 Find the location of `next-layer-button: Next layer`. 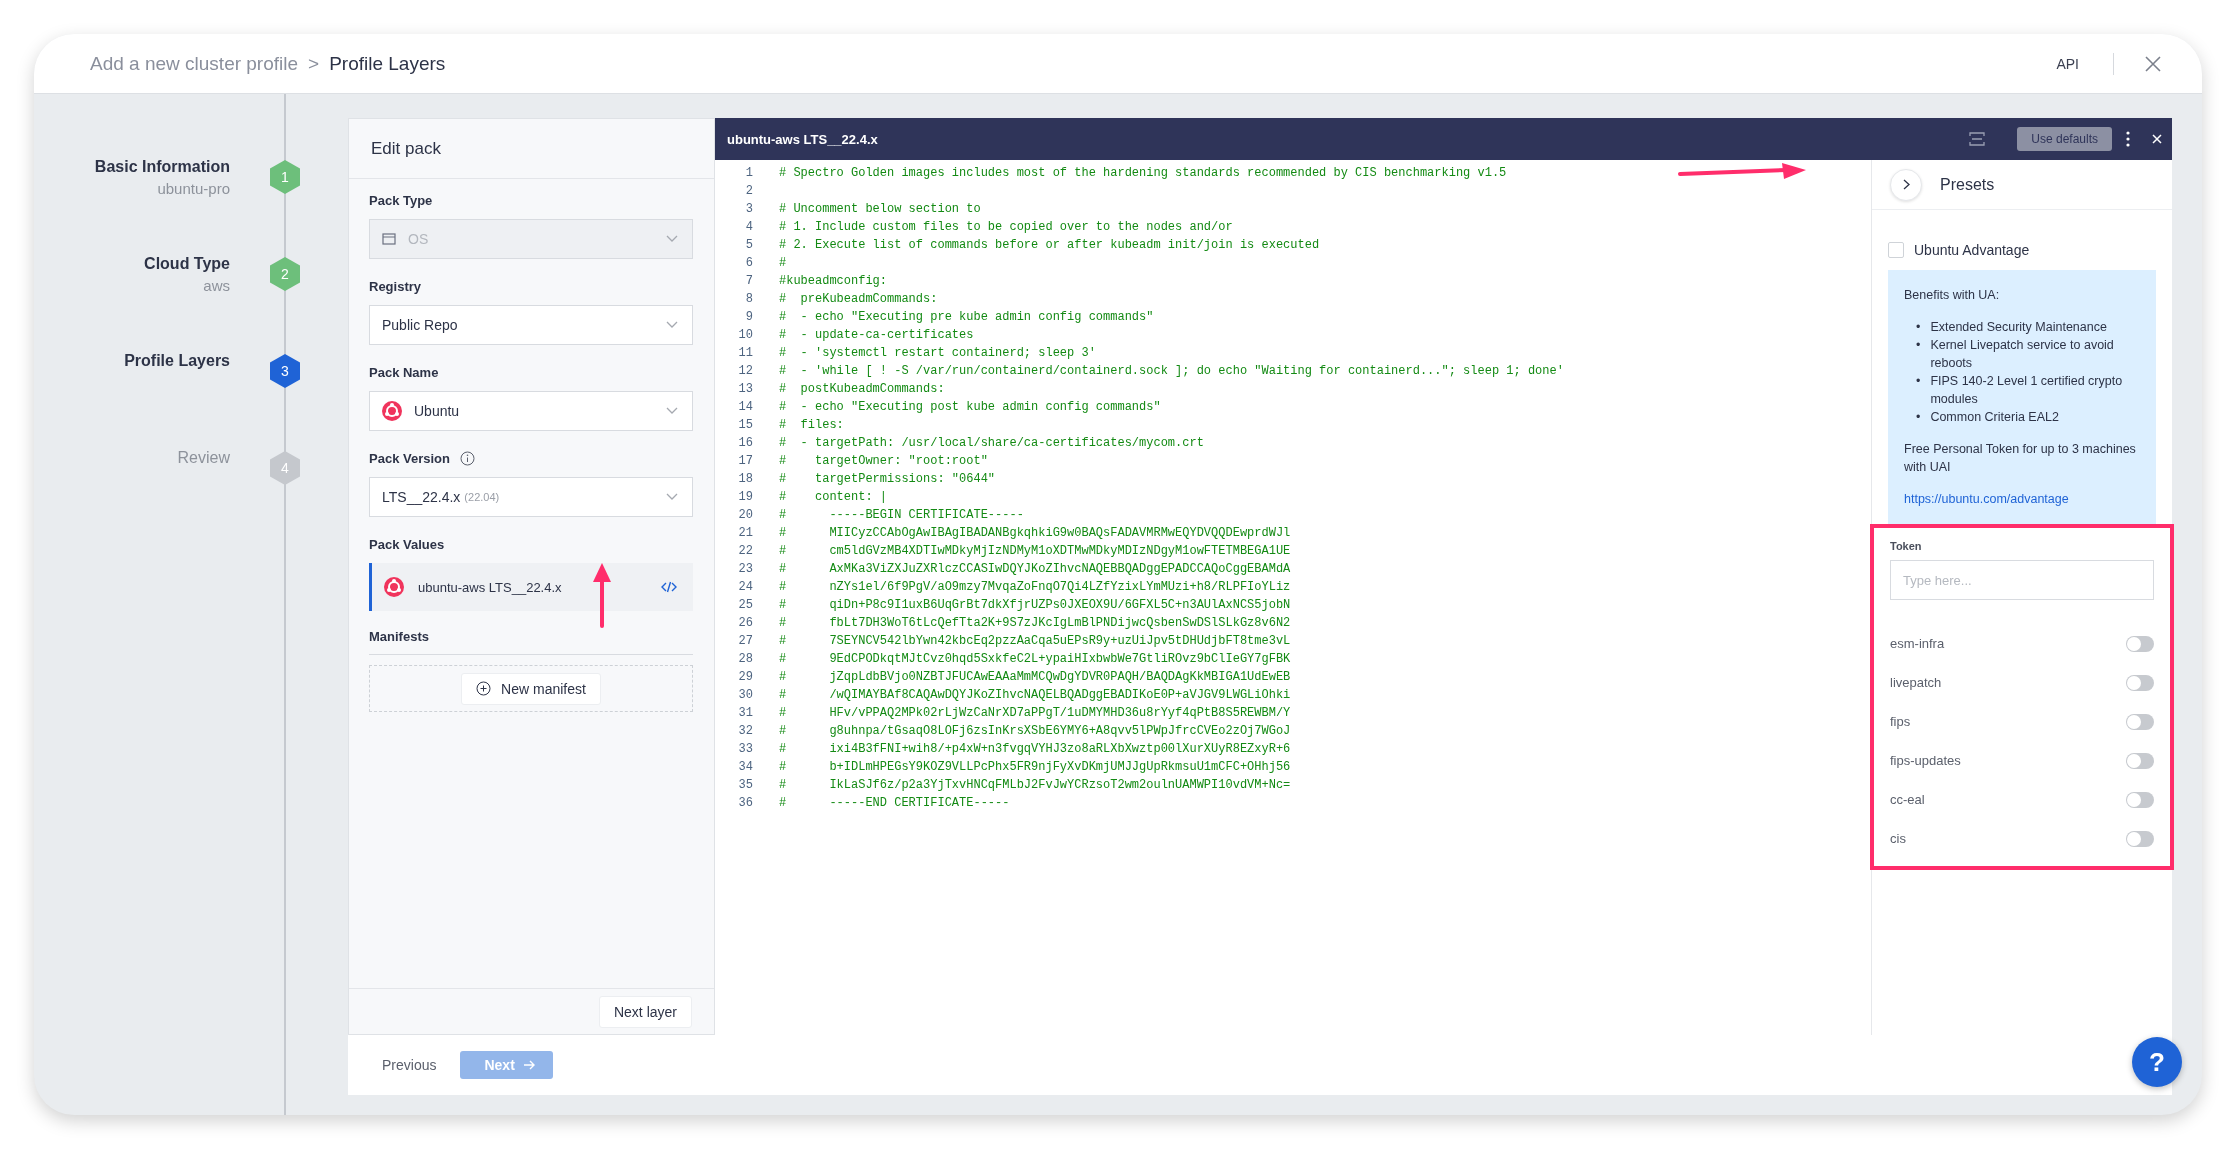

next-layer-button: Next layer is located at coordinates (645, 1011).